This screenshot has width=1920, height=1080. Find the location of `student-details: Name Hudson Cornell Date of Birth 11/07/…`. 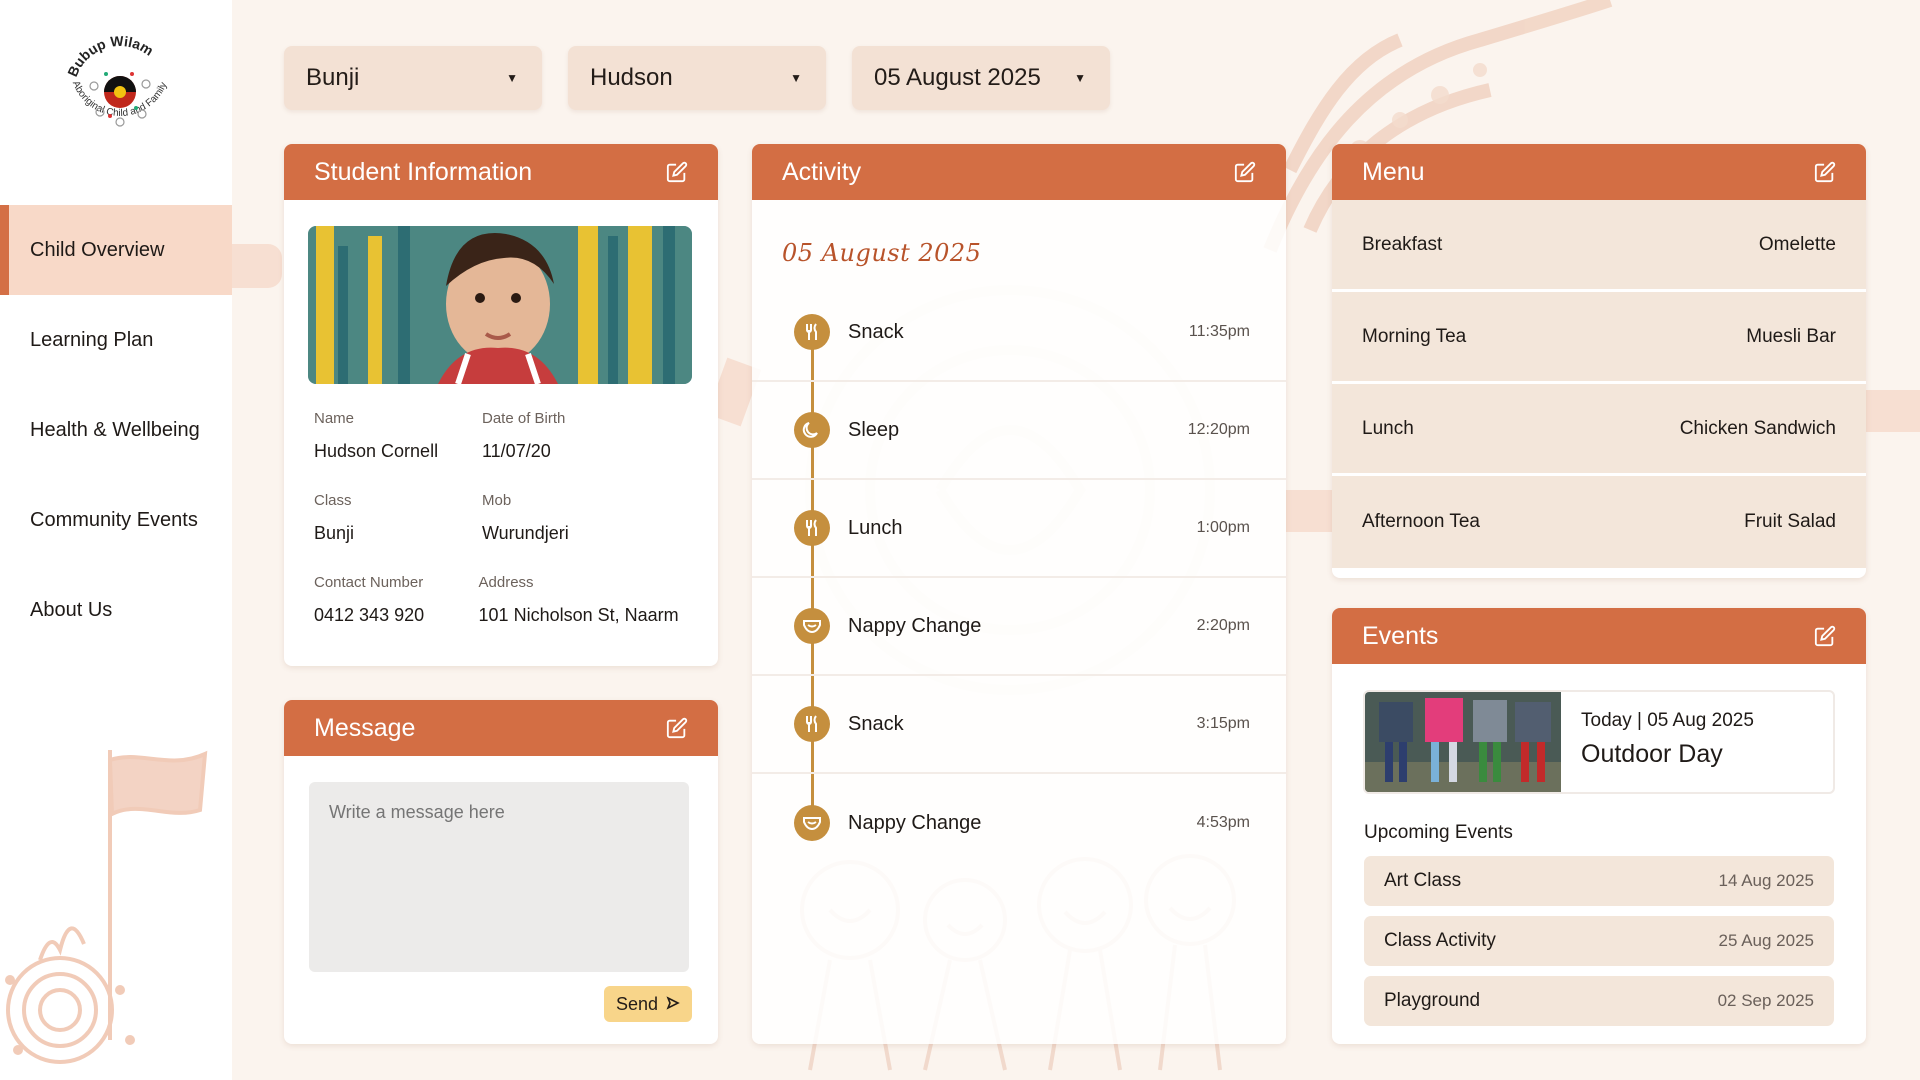

student-details: Name Hudson Cornell Date of Birth 11/07/… is located at coordinates (504, 533).